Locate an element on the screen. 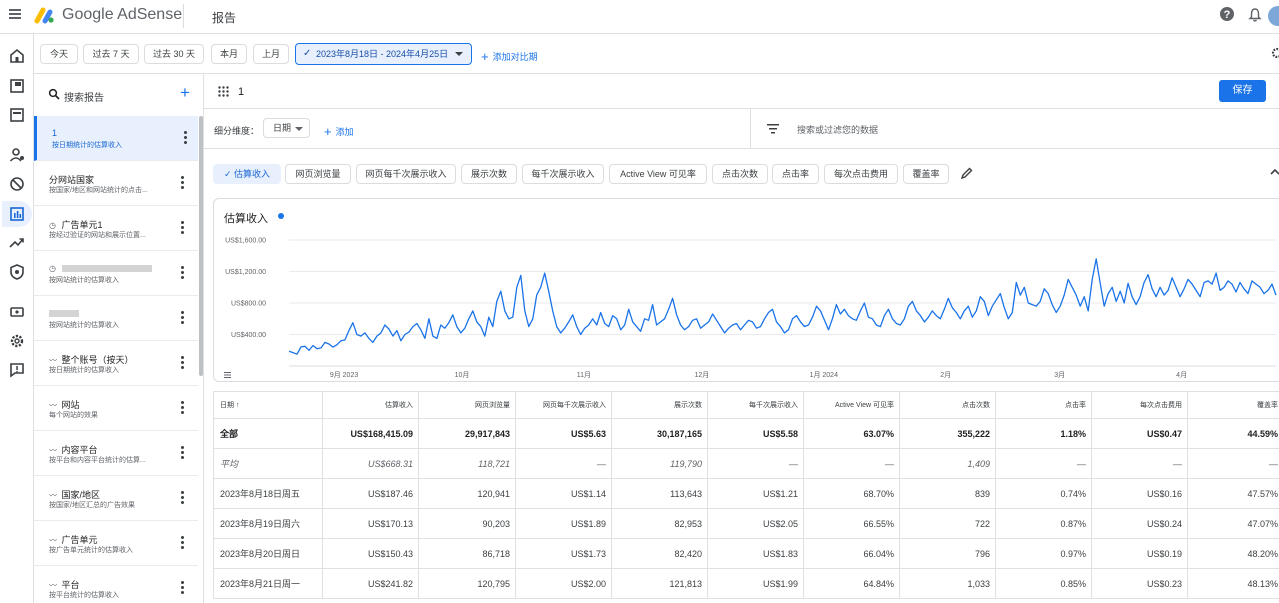 Image resolution: width=1279 pixels, height=603 pixels. drag-grid-icon is located at coordinates (223, 91).